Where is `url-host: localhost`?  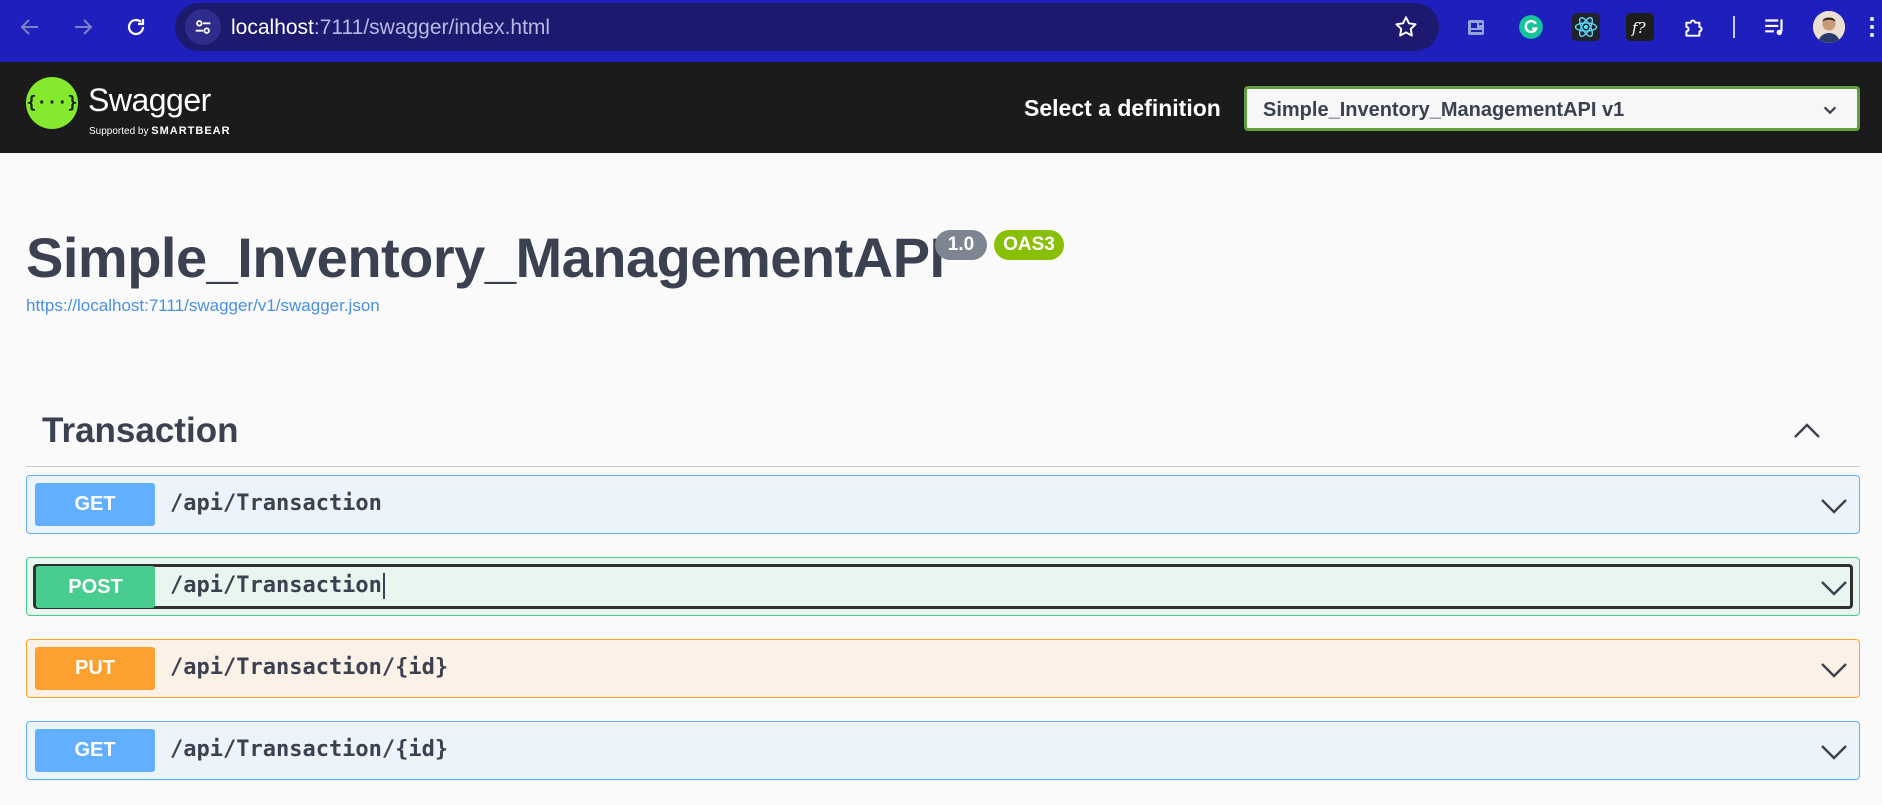
url-host: localhost is located at coordinates (272, 27).